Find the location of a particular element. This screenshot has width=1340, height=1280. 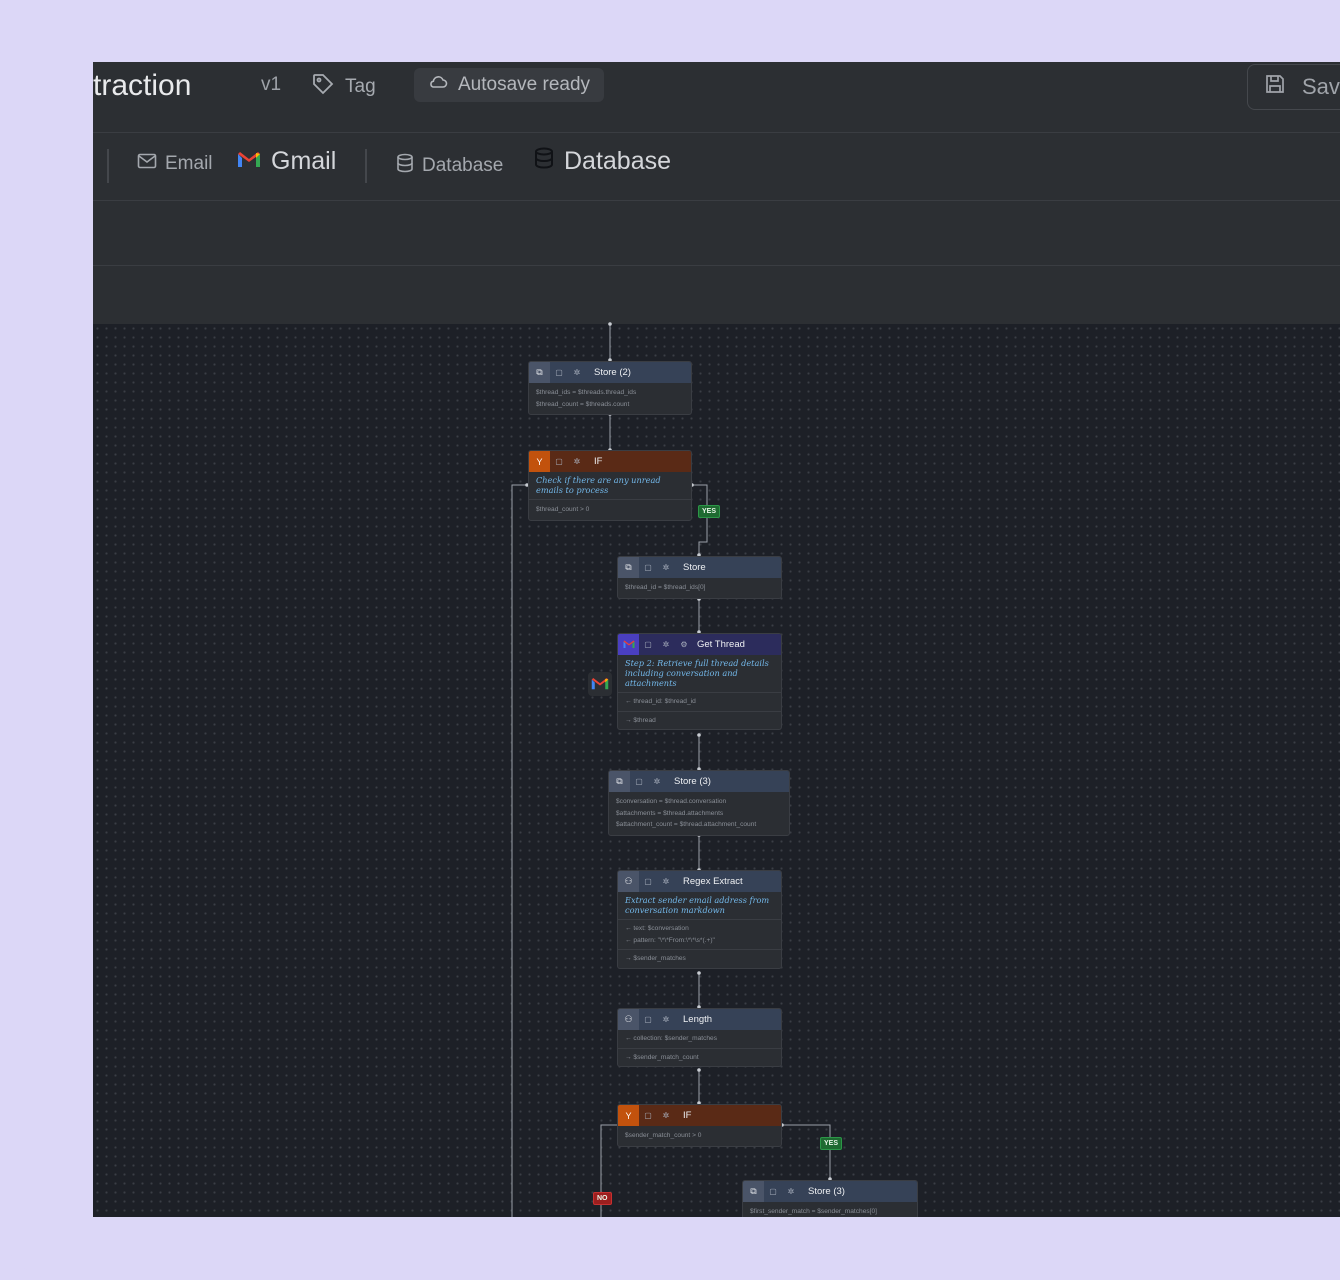

assignment-line: $thread_ids = $threads.thread_ids is located at coordinates (586, 392).